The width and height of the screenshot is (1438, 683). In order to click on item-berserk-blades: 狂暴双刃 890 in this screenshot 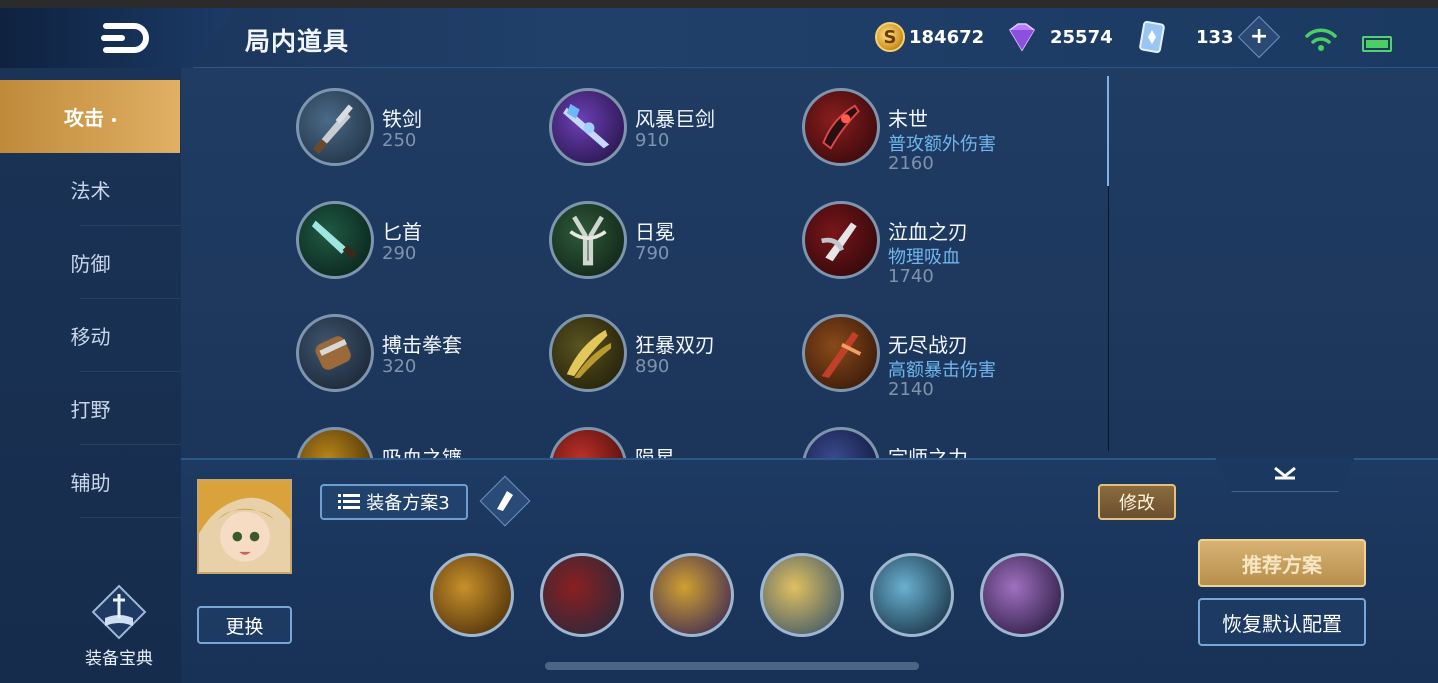, I will do `click(669, 359)`.